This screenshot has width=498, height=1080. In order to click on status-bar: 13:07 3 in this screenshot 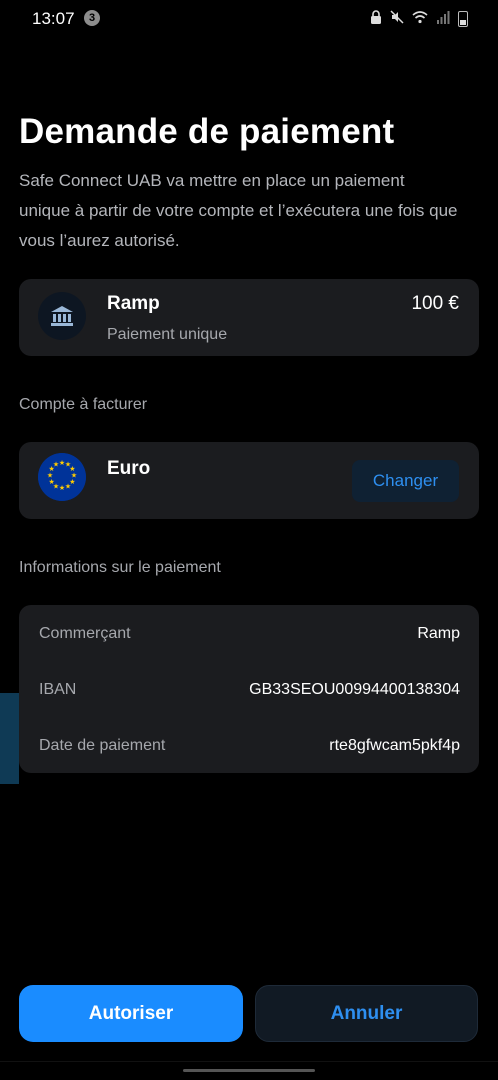, I will do `click(249, 20)`.